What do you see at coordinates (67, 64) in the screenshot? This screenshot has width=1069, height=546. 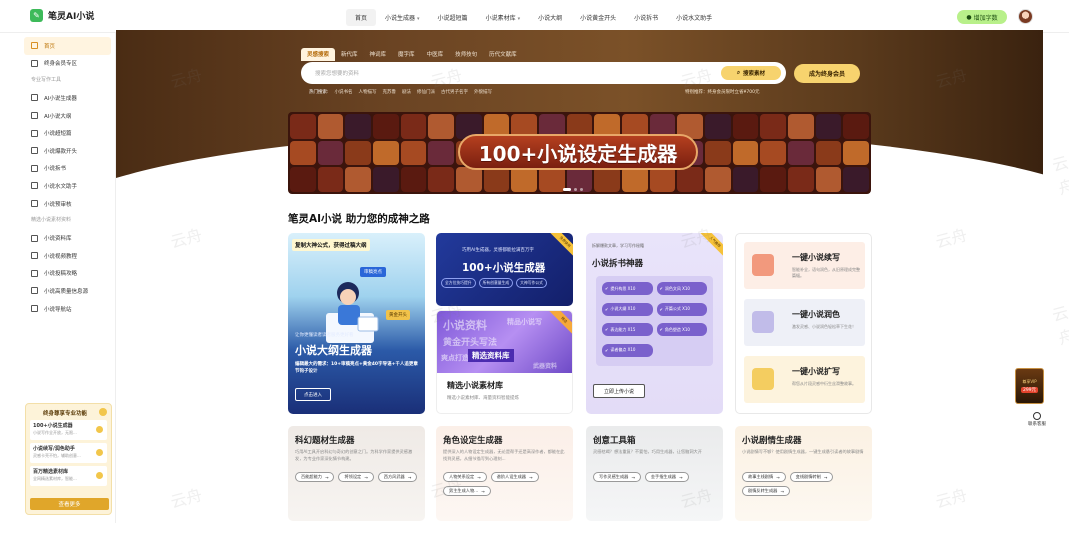 I see `sidebar-item: 终身会员专区` at bounding box center [67, 64].